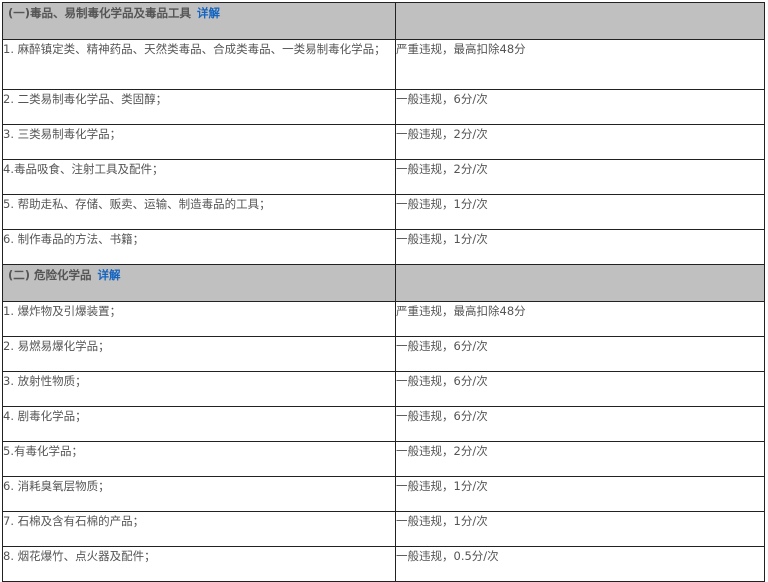  I want to click on item-cell: 8. 烟花爆竹、点火器及配件；, so click(199, 564).